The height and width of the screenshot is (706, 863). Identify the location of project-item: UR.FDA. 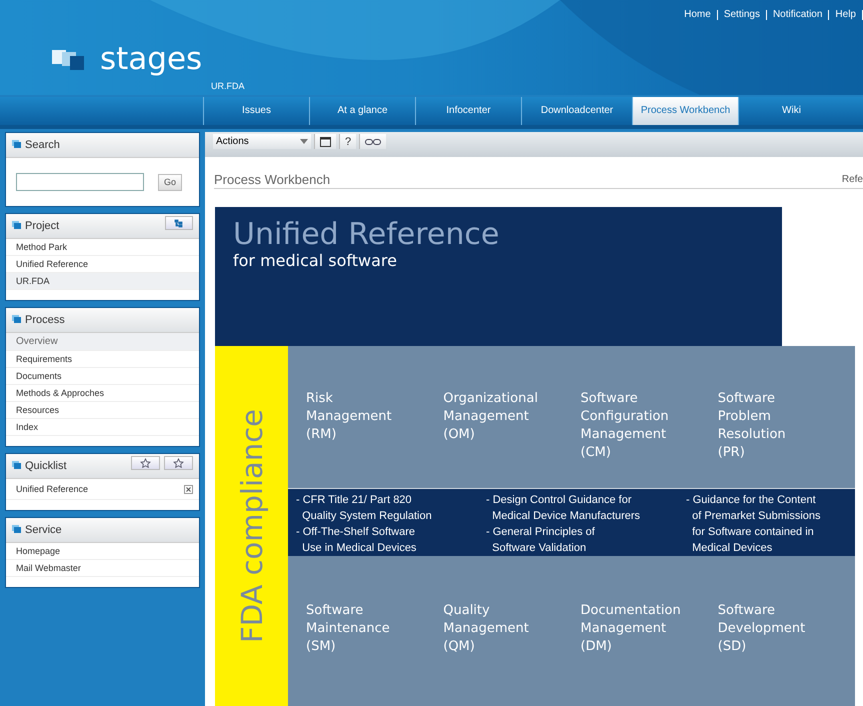
(102, 281).